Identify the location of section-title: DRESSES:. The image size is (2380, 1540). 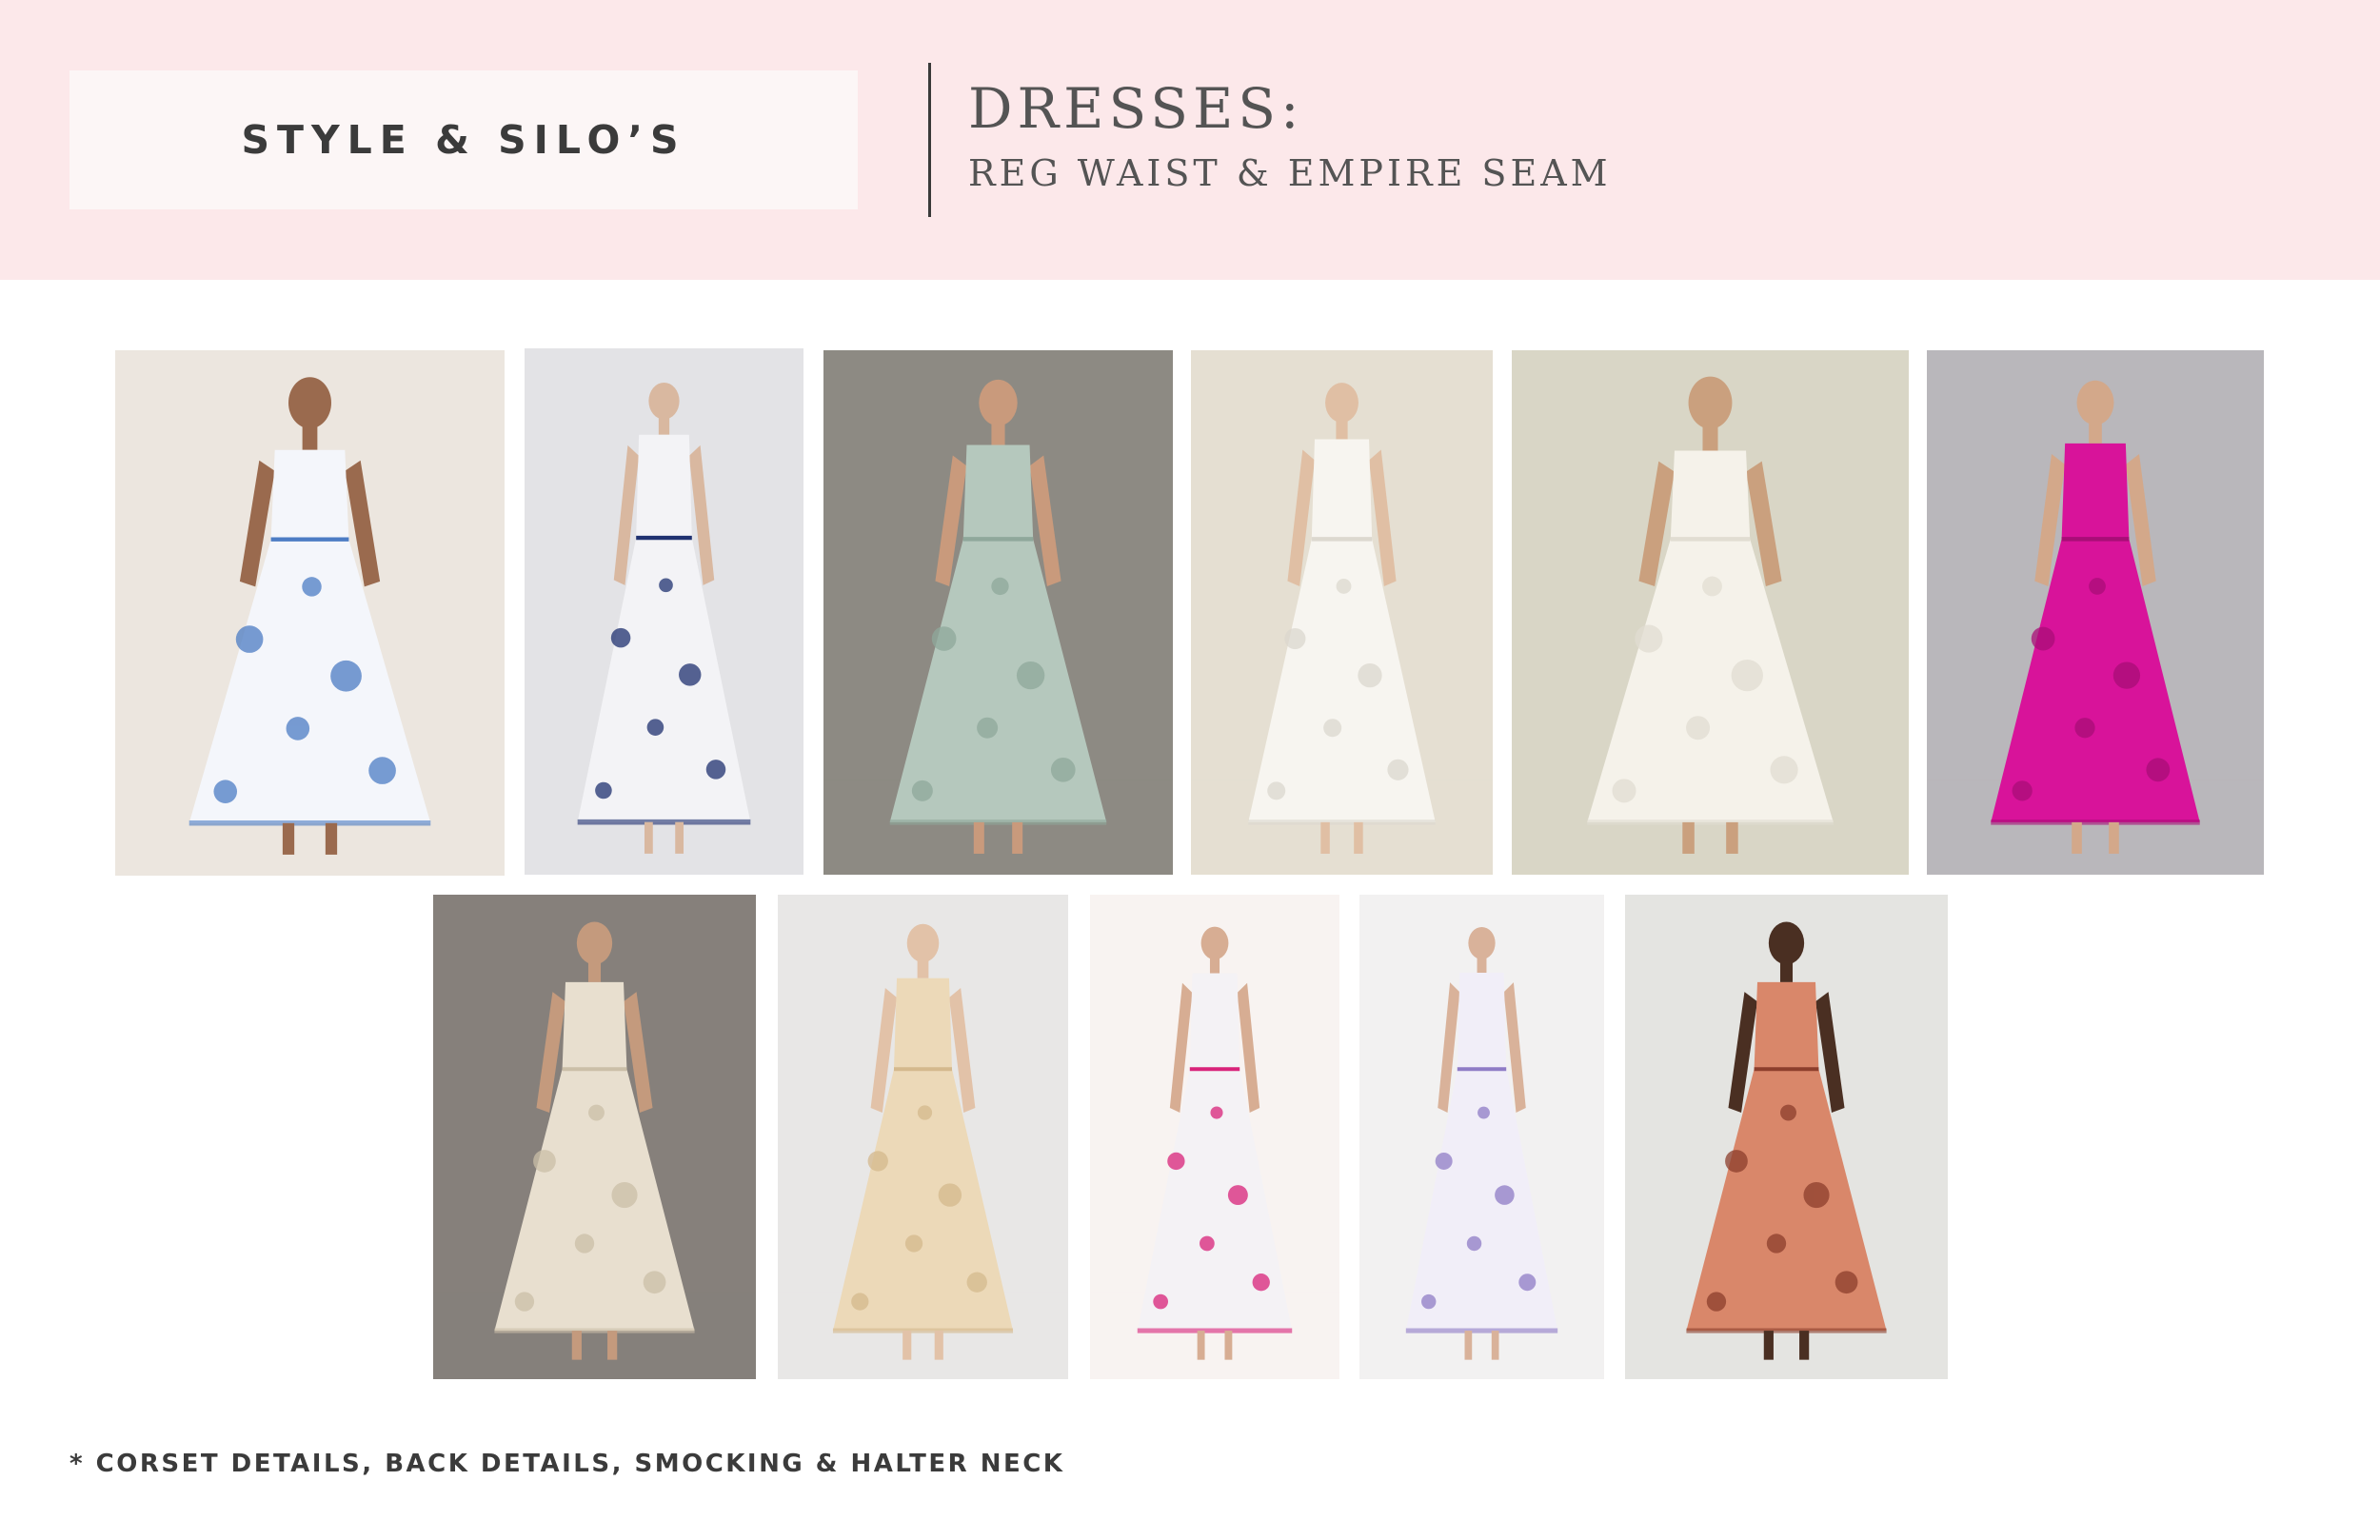
(1136, 108).